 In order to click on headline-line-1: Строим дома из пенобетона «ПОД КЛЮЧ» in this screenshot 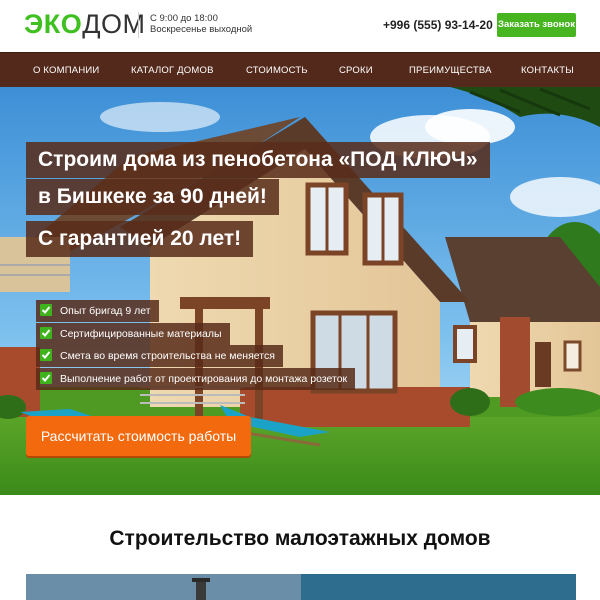, I will do `click(258, 160)`.